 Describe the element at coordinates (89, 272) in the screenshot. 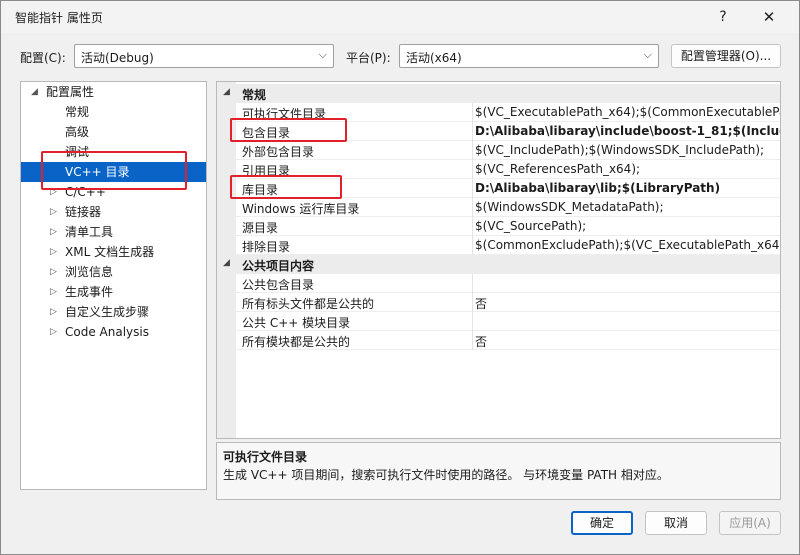

I see `tree-item-label: 浏览信息` at that location.